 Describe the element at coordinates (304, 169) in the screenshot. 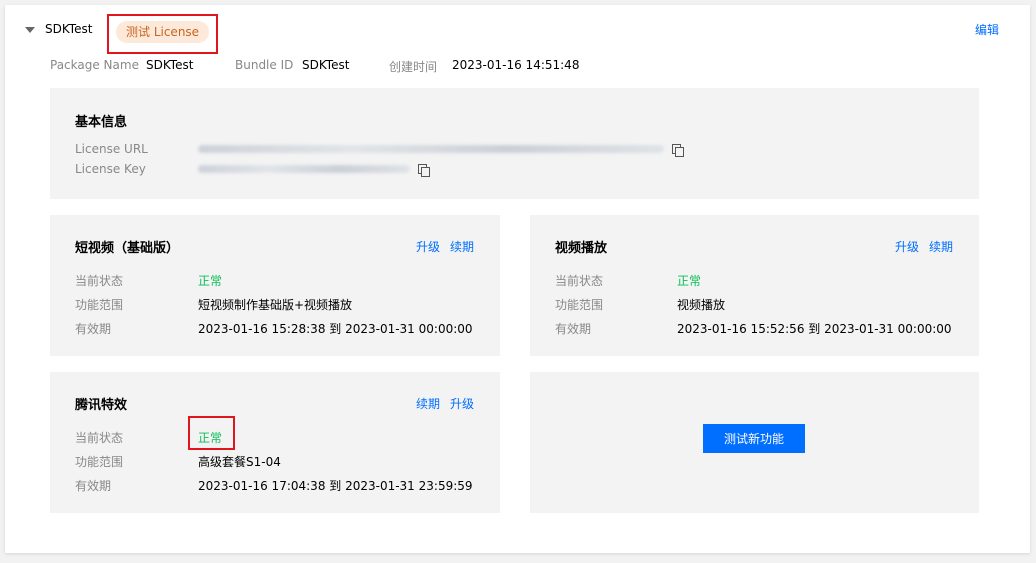

I see `license-key-value-blurred` at that location.